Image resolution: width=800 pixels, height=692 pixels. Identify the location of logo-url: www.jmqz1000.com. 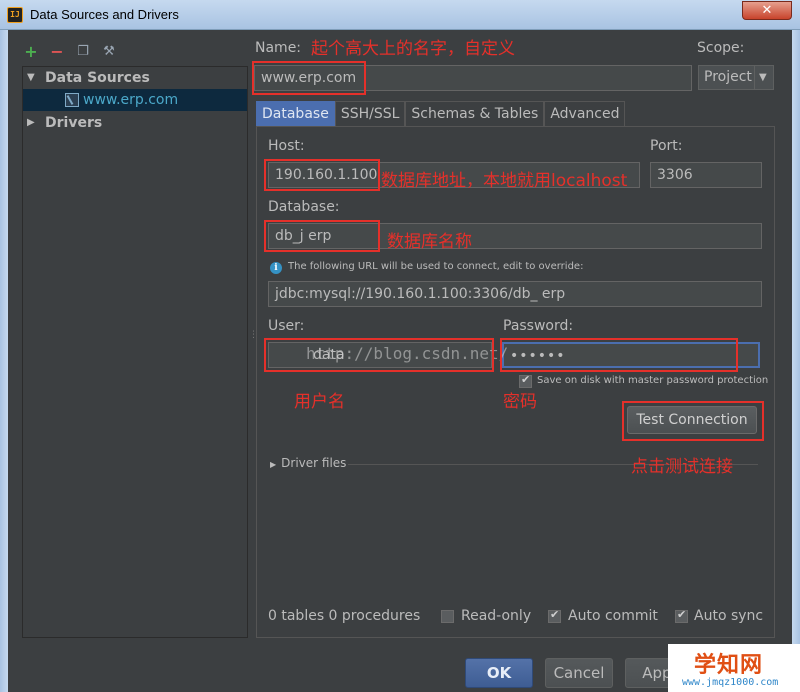
(730, 682).